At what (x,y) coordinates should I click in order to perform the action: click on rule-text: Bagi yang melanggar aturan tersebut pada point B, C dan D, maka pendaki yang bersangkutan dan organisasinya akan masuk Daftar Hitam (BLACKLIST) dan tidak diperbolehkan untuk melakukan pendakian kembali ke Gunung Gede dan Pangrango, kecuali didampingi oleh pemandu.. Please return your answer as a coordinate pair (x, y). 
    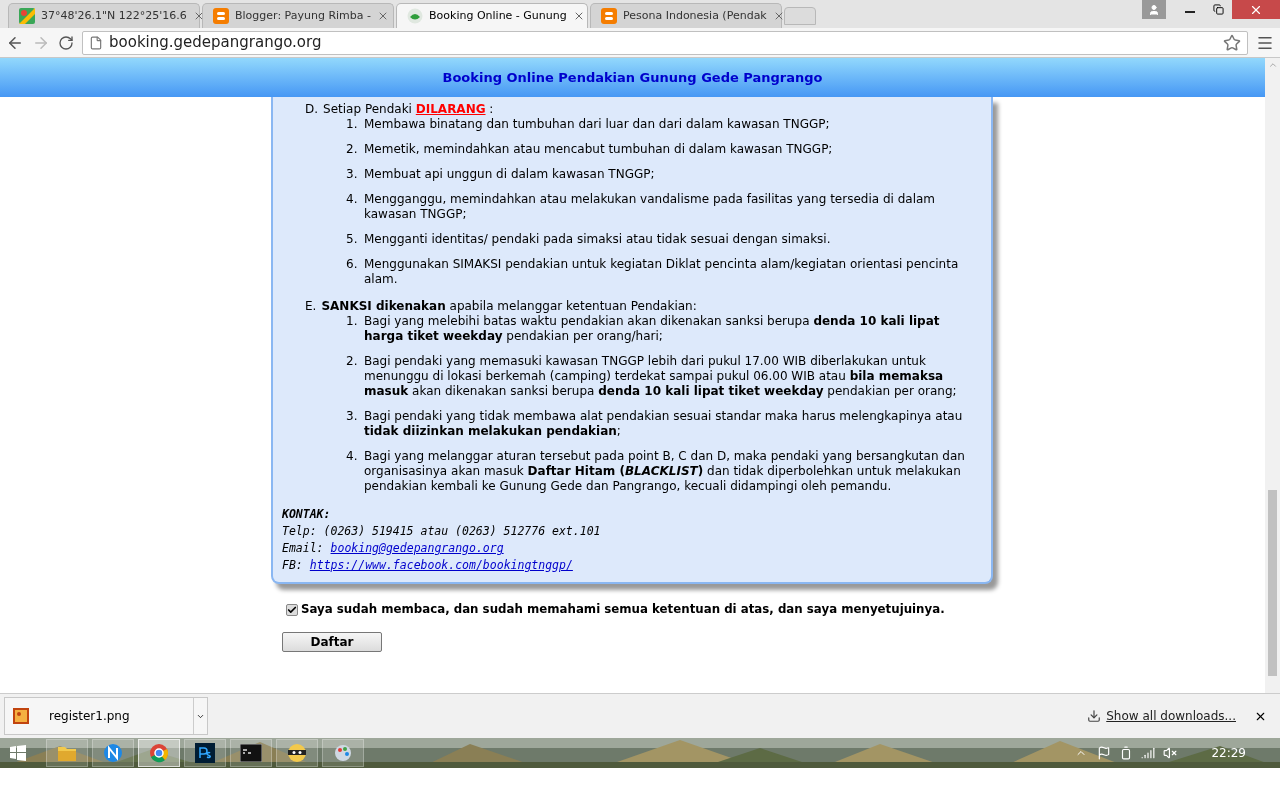
    Looking at the image, I should click on (665, 471).